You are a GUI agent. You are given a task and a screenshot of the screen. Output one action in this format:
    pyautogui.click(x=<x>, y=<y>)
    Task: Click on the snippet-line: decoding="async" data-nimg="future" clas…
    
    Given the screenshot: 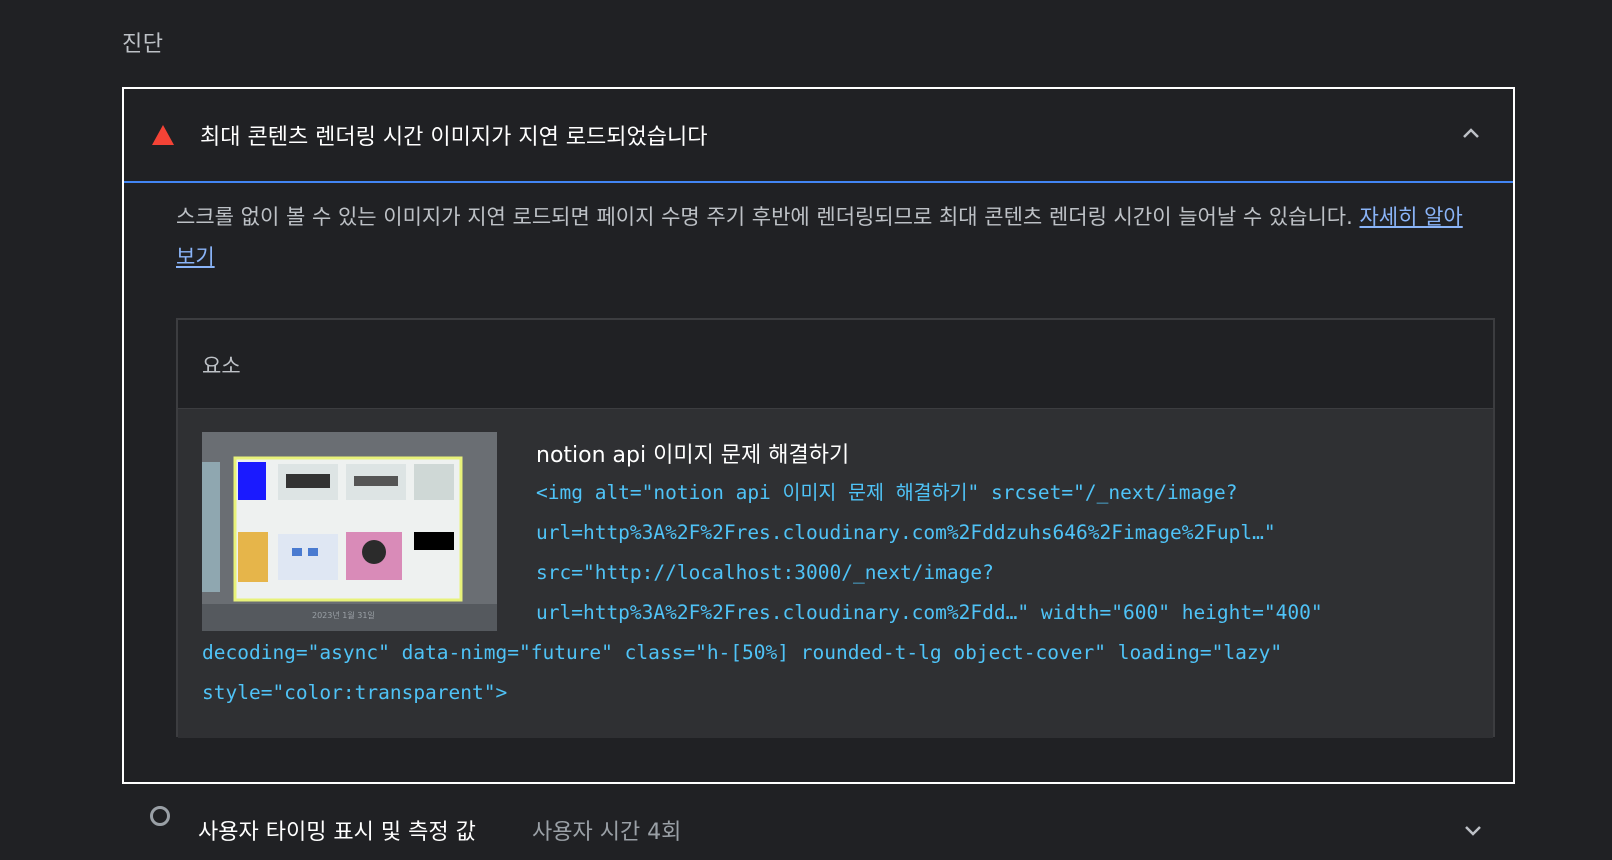 What is the action you would take?
    pyautogui.click(x=742, y=652)
    